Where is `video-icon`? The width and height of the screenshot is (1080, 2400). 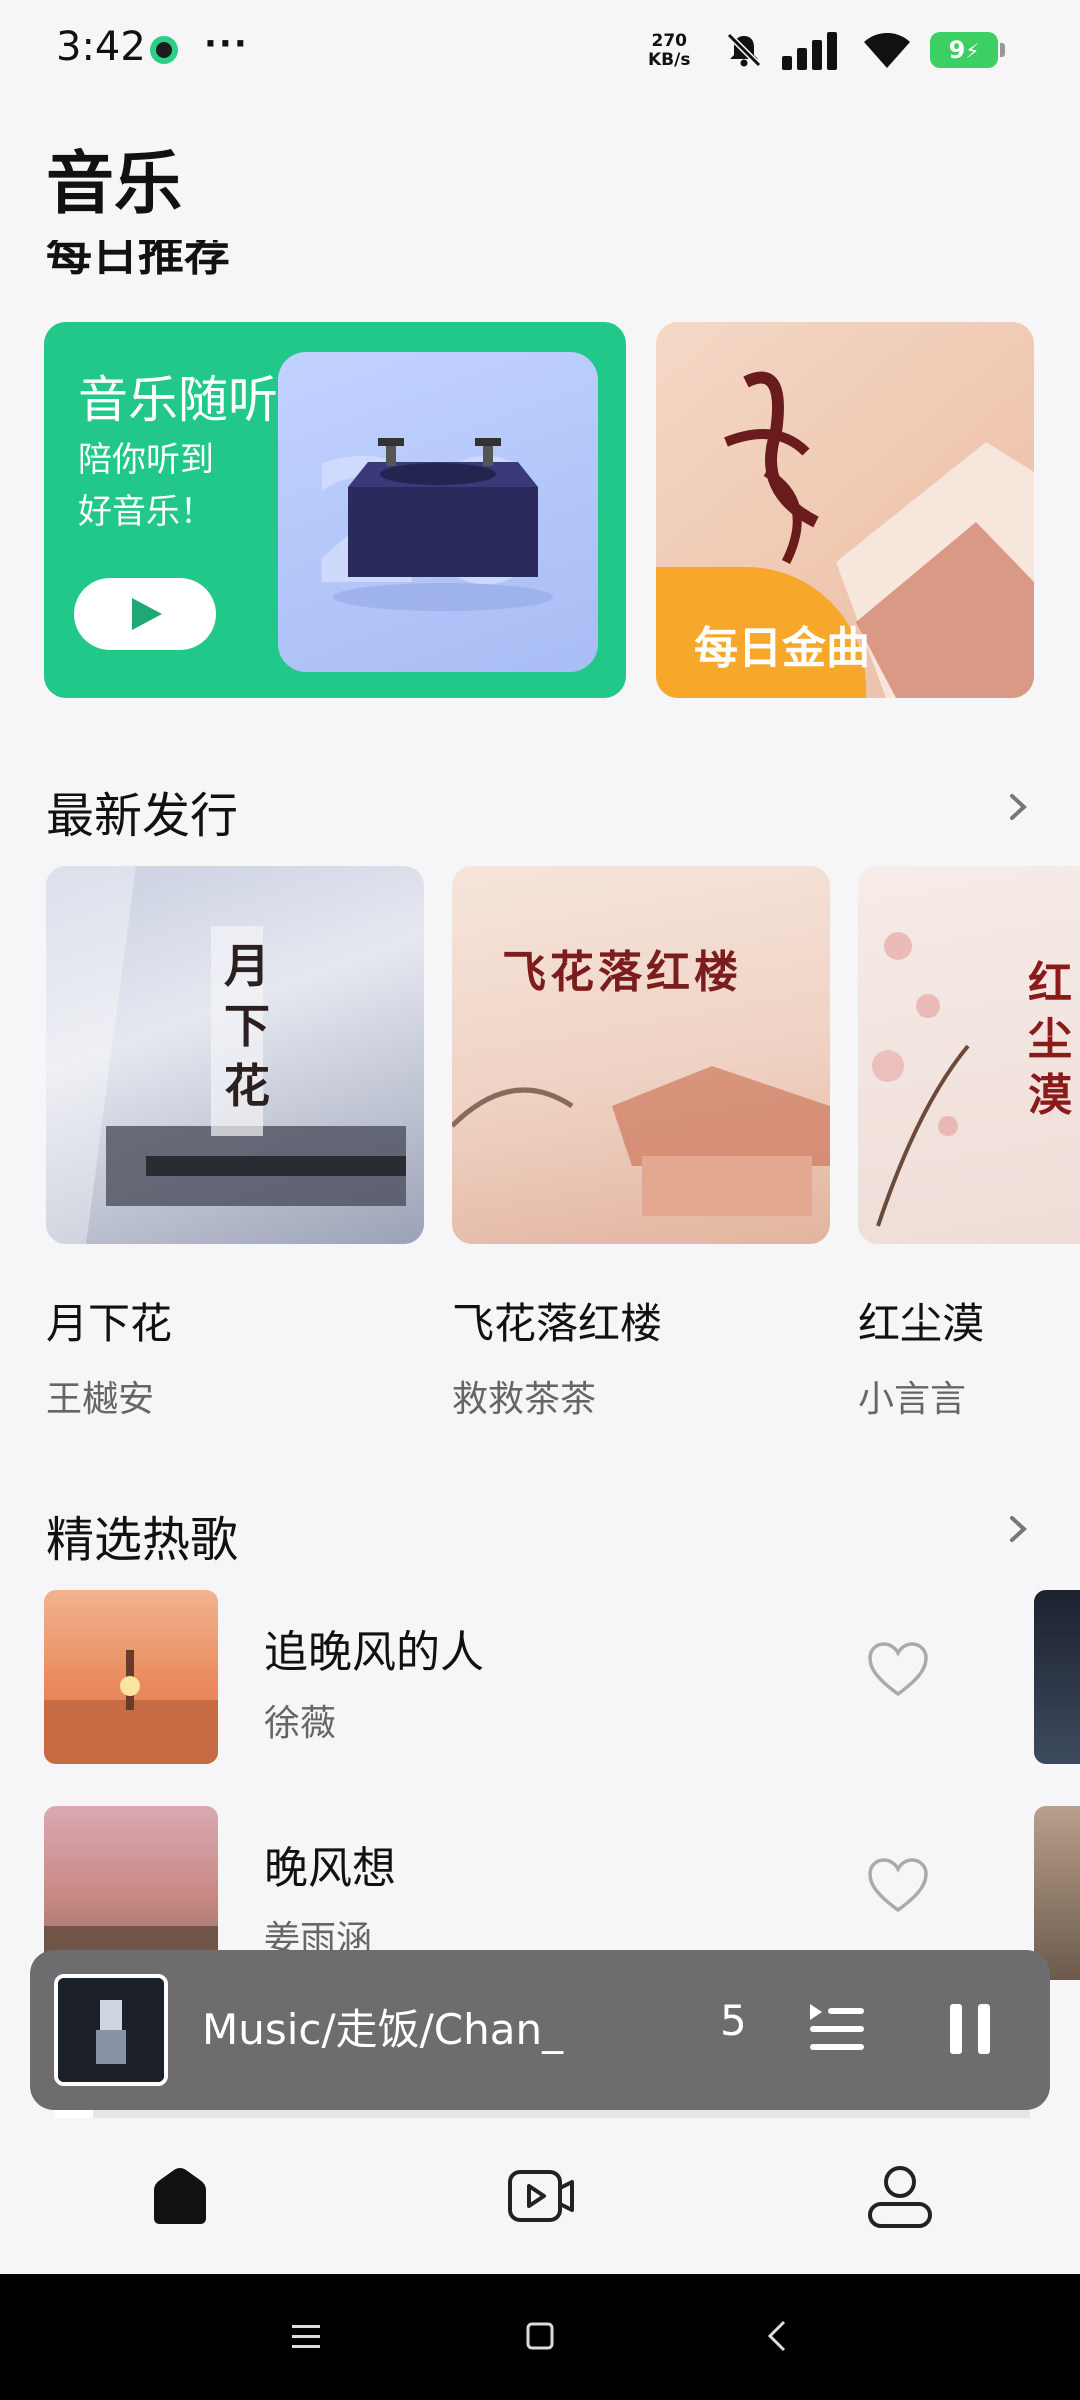 video-icon is located at coordinates (540, 2196).